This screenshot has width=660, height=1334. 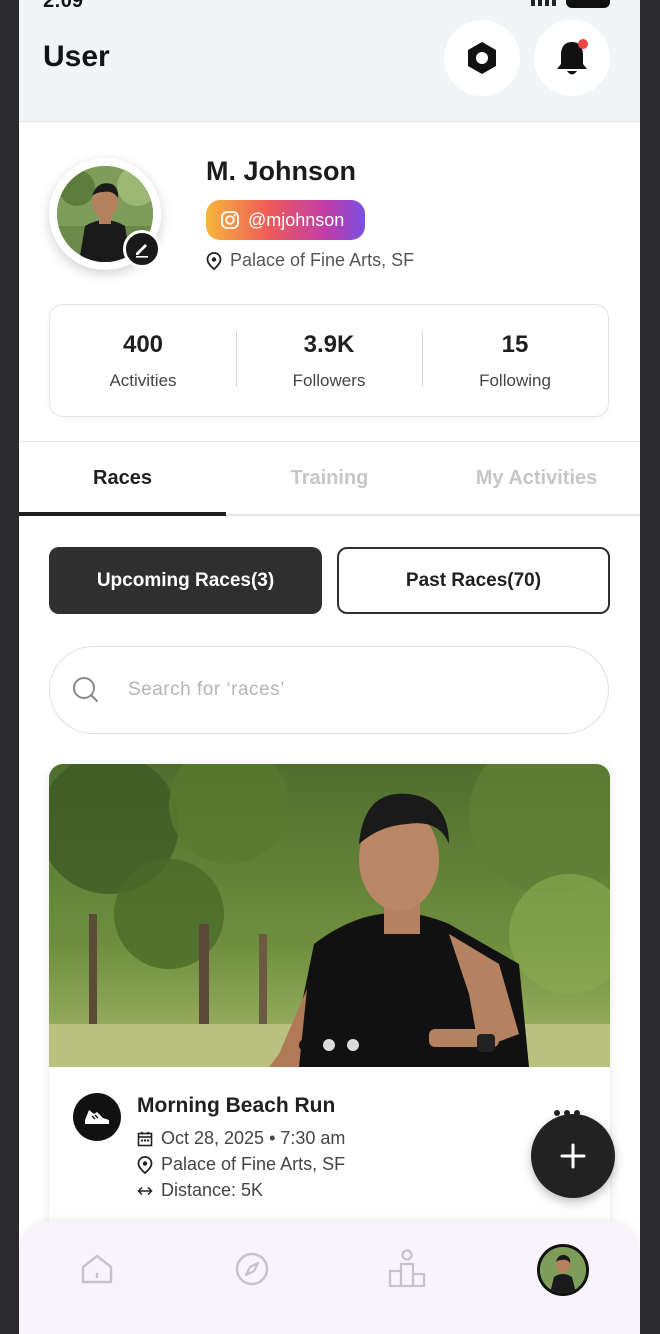 I want to click on stat-followers: 3.9K Followers, so click(x=329, y=360).